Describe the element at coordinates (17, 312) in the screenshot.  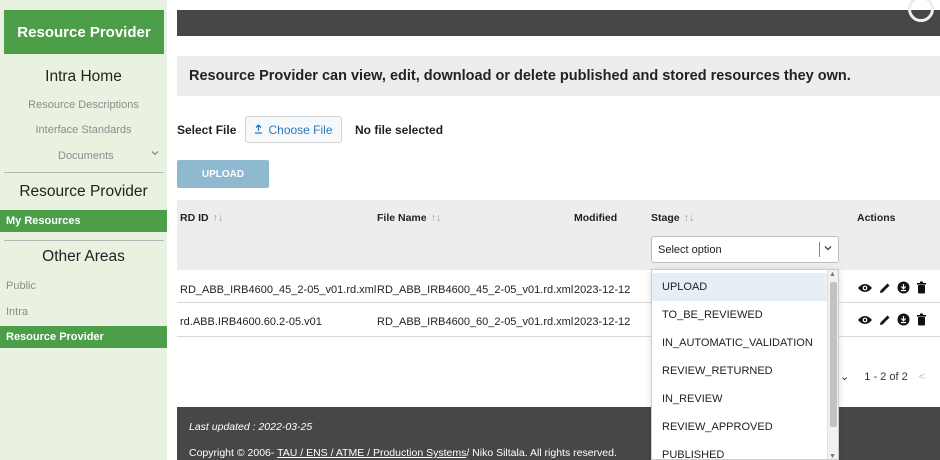
I see `sidebar-item-intra: Intra` at that location.